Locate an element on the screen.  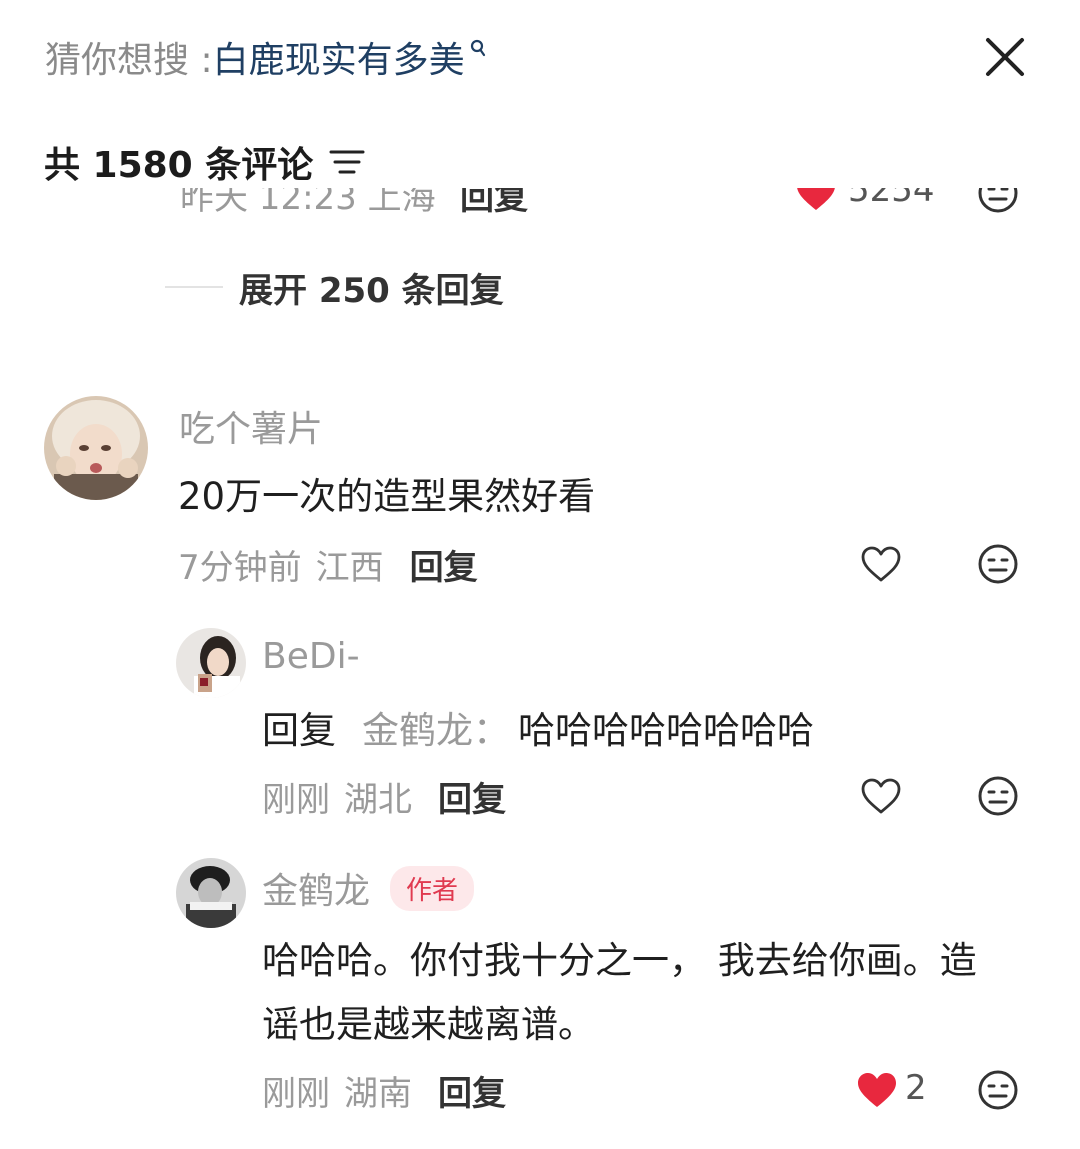
comment-time: 7分钟前 is located at coordinates (240, 567).